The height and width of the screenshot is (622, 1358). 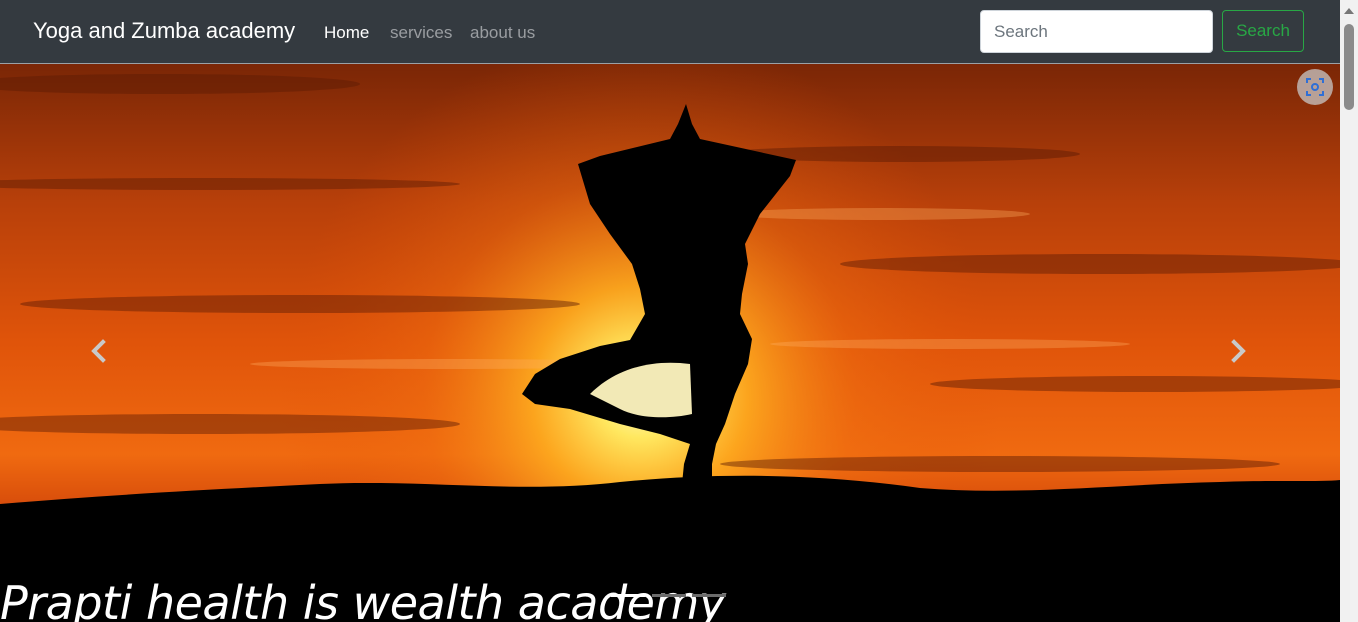 What do you see at coordinates (1349, 67) in the screenshot?
I see `scroll-thumb` at bounding box center [1349, 67].